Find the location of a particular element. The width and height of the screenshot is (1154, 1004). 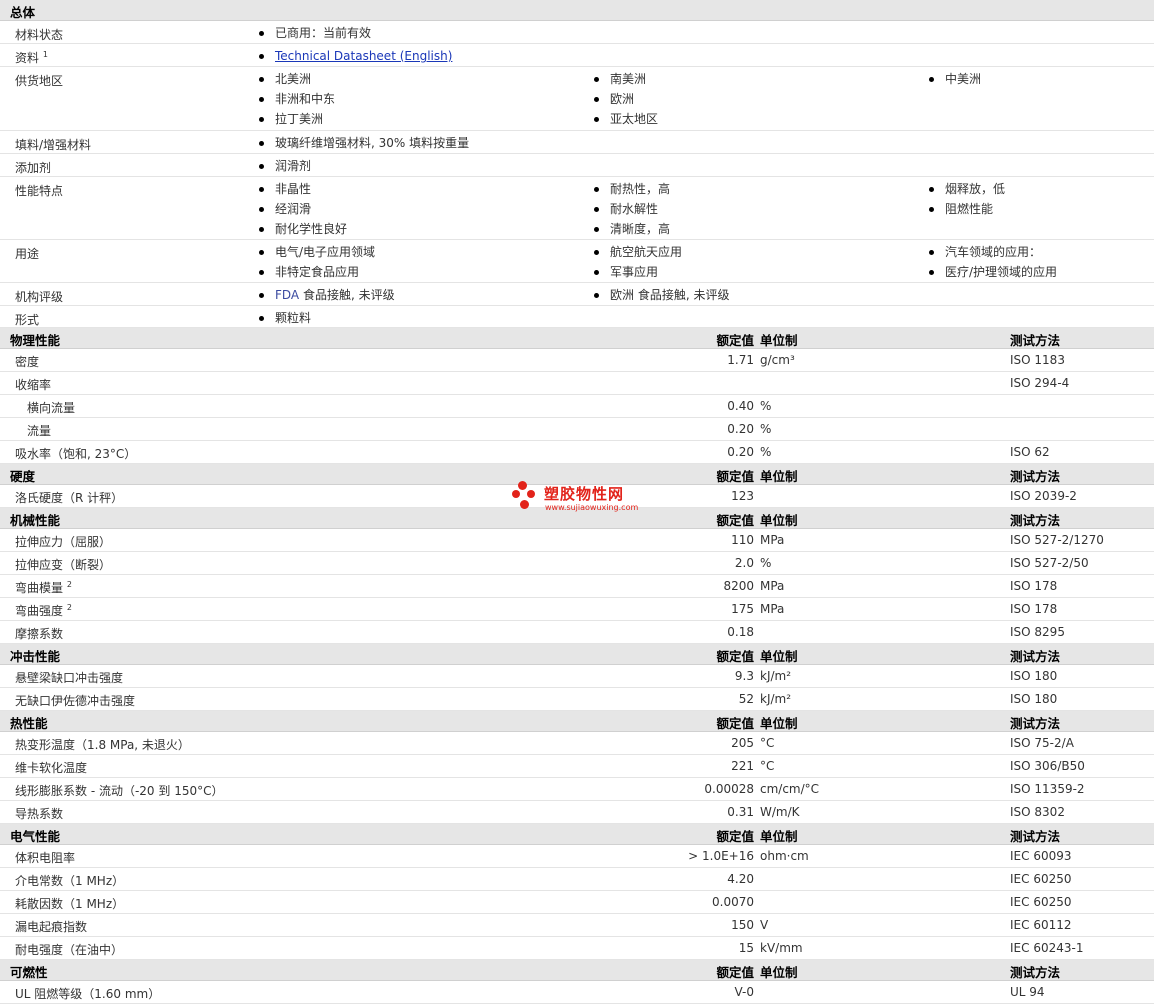

property-value: 205 is located at coordinates (742, 743).